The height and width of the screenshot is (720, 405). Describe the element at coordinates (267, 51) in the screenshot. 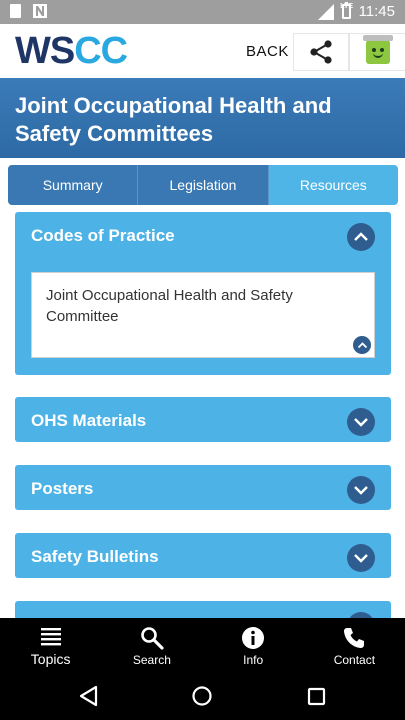

I see `back-button: BACK` at that location.